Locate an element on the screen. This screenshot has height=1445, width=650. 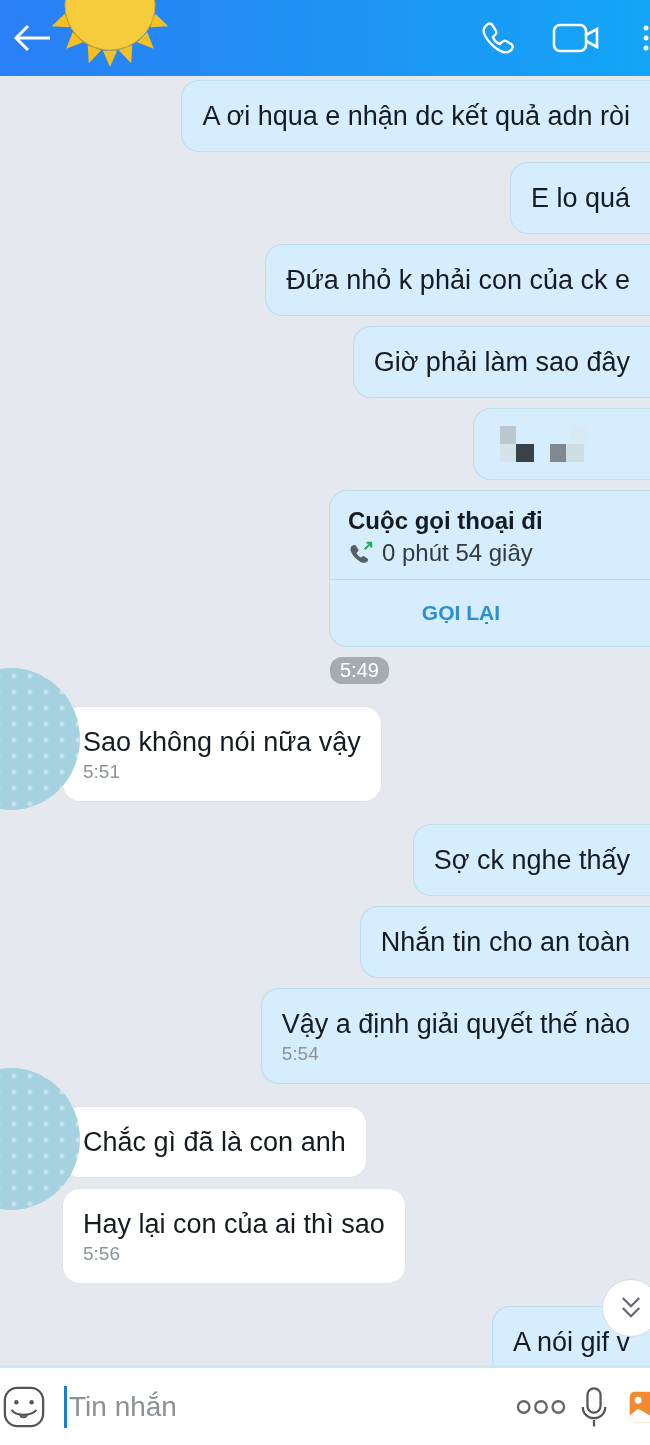
message-text: Sợ ck nghe thấy is located at coordinates (531, 860).